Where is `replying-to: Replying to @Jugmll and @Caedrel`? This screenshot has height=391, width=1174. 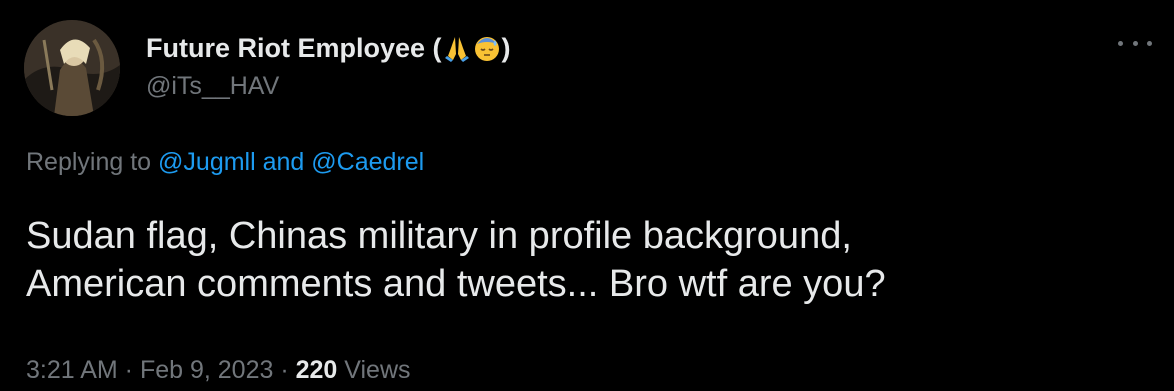 replying-to: Replying to @Jugmll and @Caedrel is located at coordinates (225, 162).